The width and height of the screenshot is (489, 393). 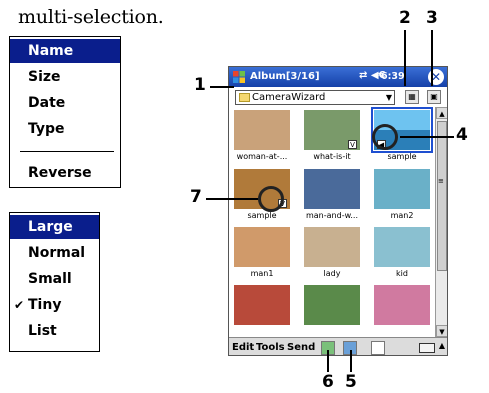 I want to click on tools-menu: Tools, so click(x=270, y=347).